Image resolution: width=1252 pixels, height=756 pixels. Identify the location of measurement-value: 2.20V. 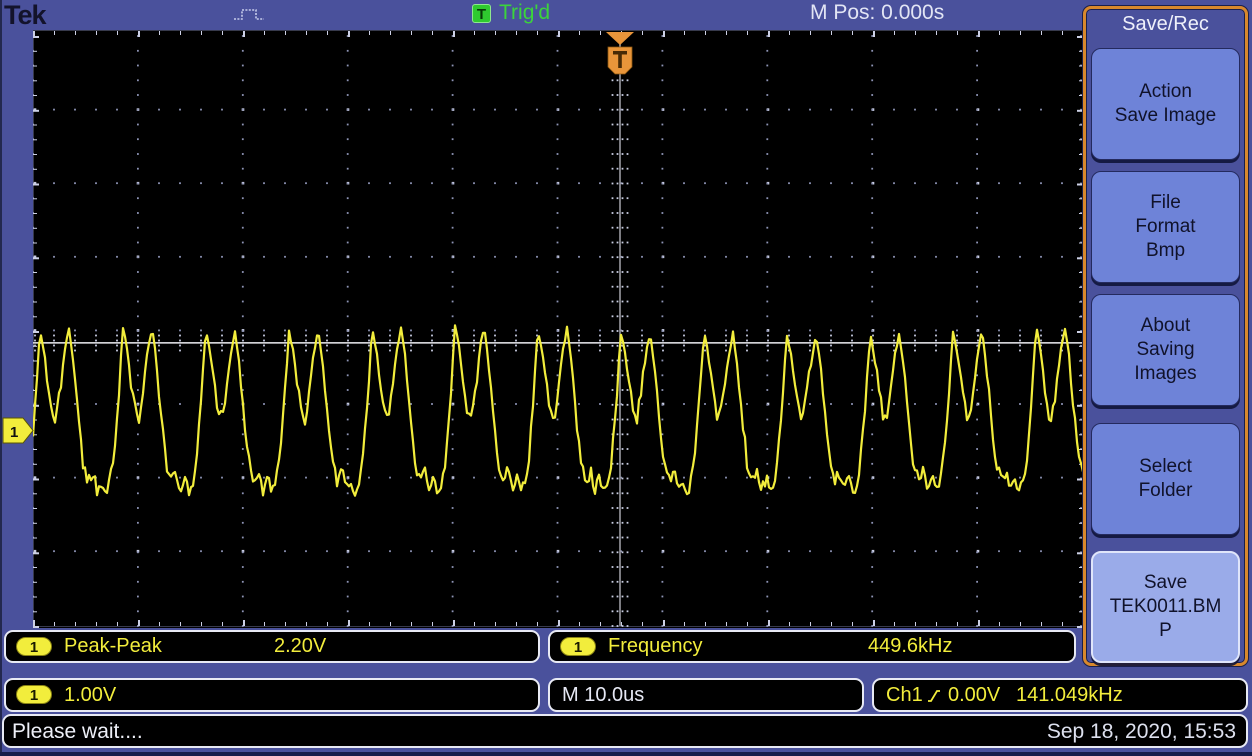
(300, 646).